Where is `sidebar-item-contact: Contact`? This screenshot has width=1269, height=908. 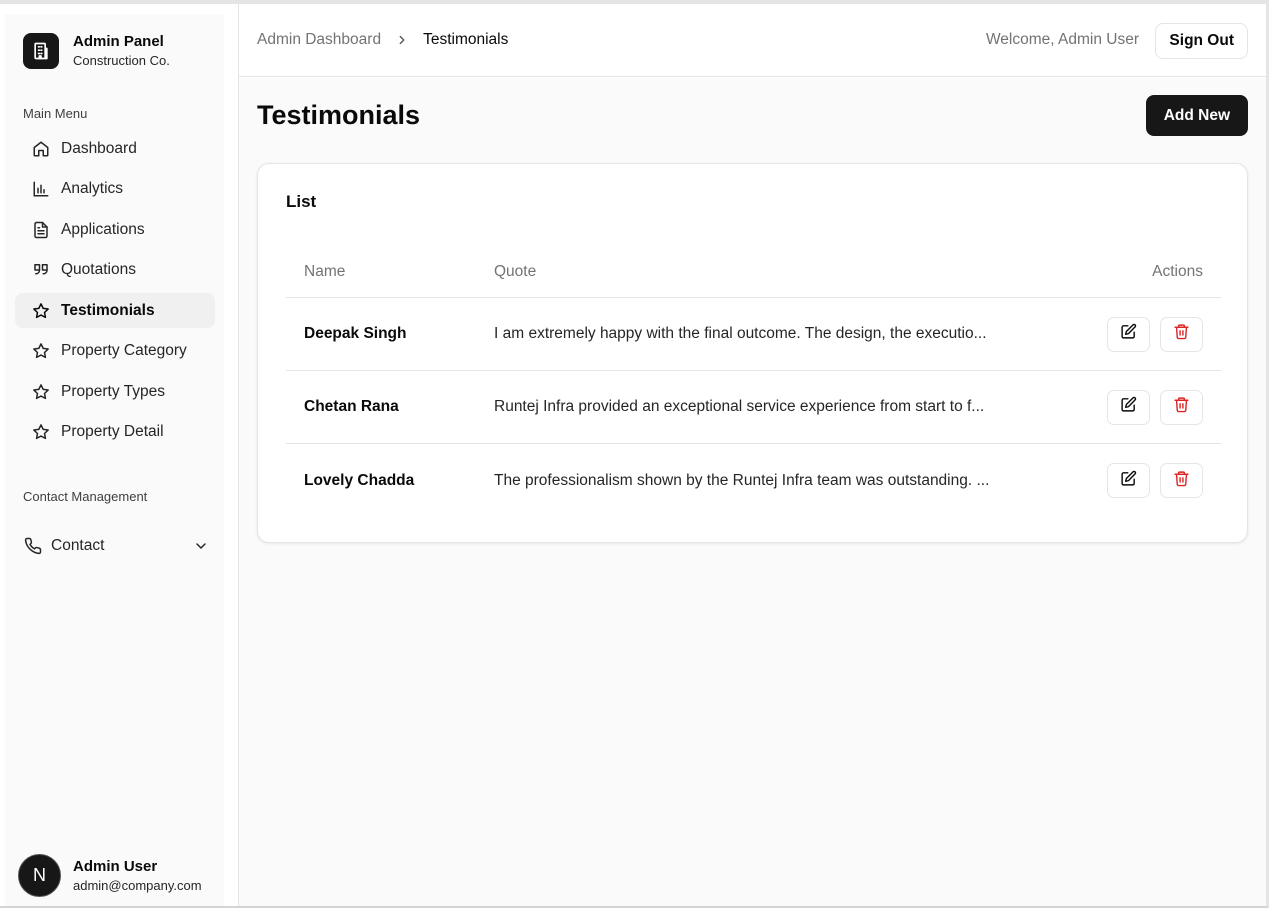 sidebar-item-contact: Contact is located at coordinates (116, 546).